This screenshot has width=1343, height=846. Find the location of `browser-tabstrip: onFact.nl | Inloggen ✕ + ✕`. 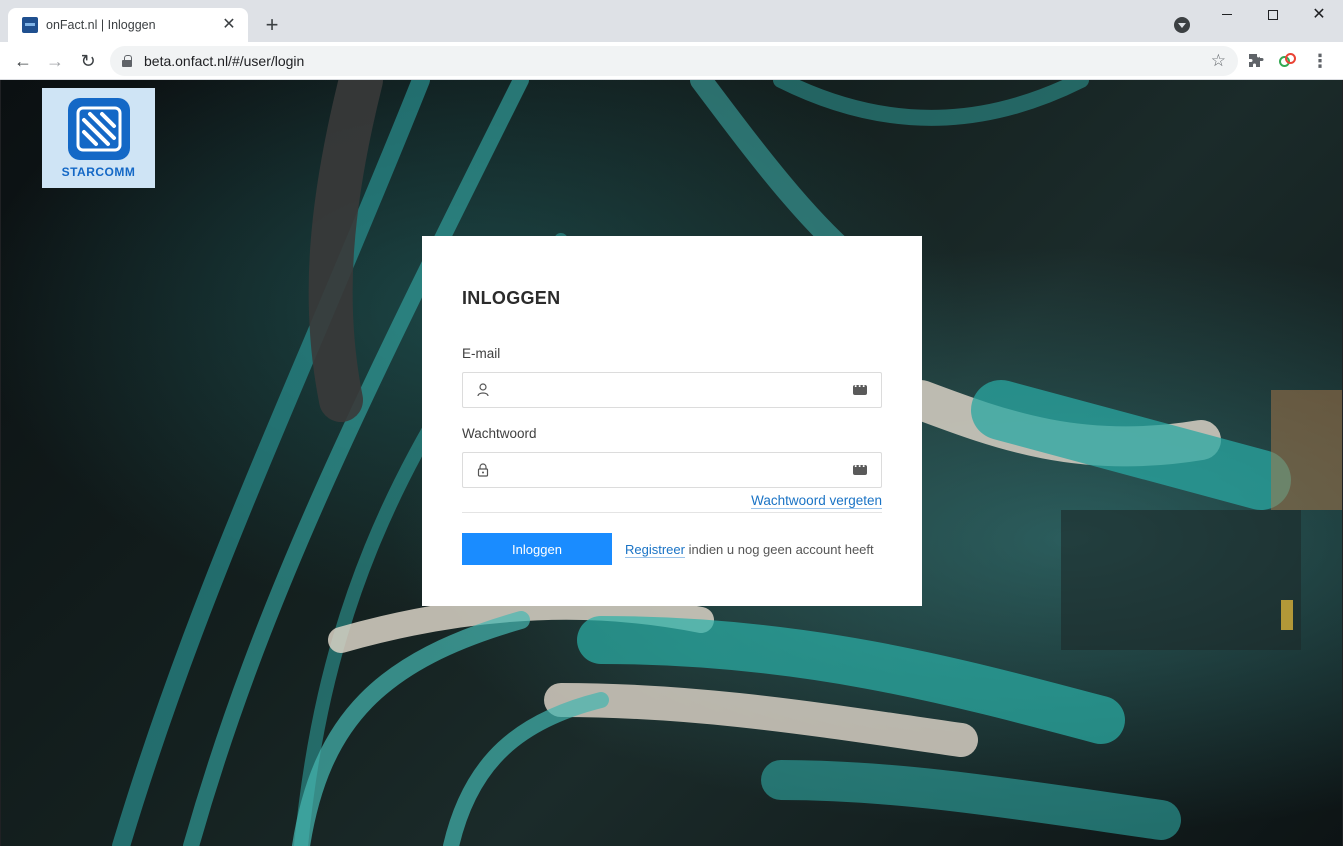

browser-tabstrip: onFact.nl | Inloggen ✕ + ✕ is located at coordinates (671, 21).